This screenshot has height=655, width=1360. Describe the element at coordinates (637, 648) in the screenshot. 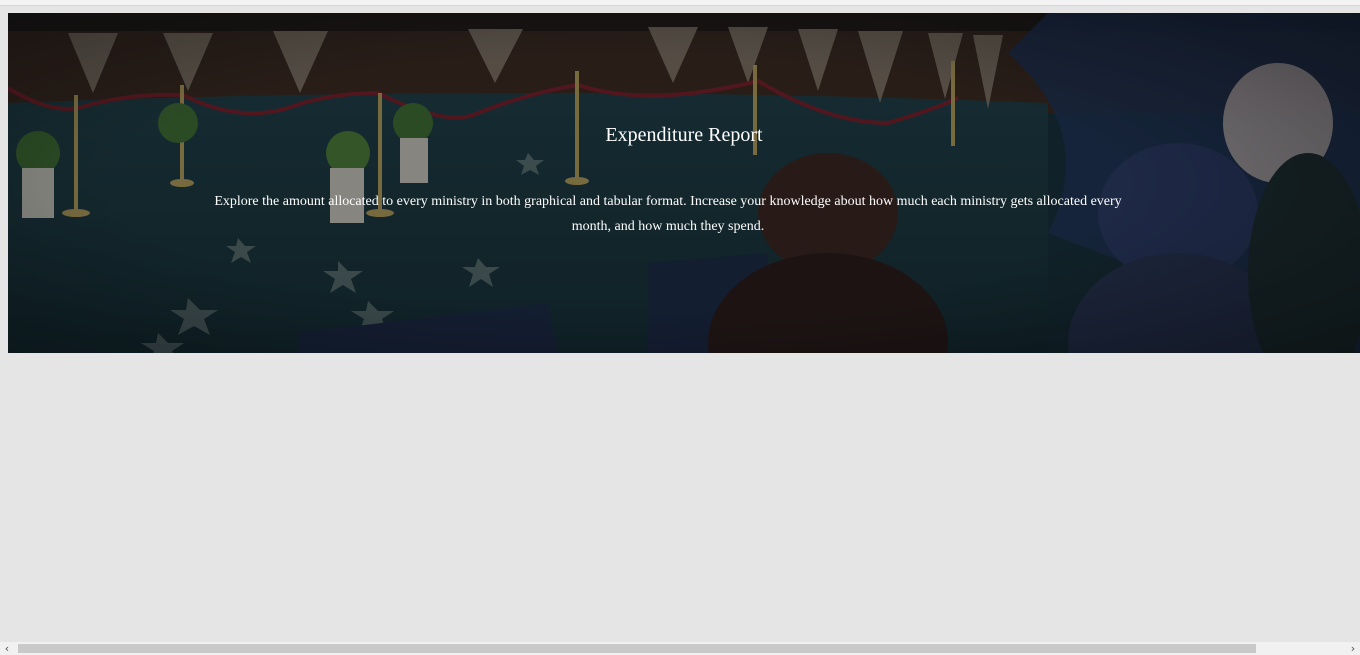

I see `scrollbar-thumb` at that location.